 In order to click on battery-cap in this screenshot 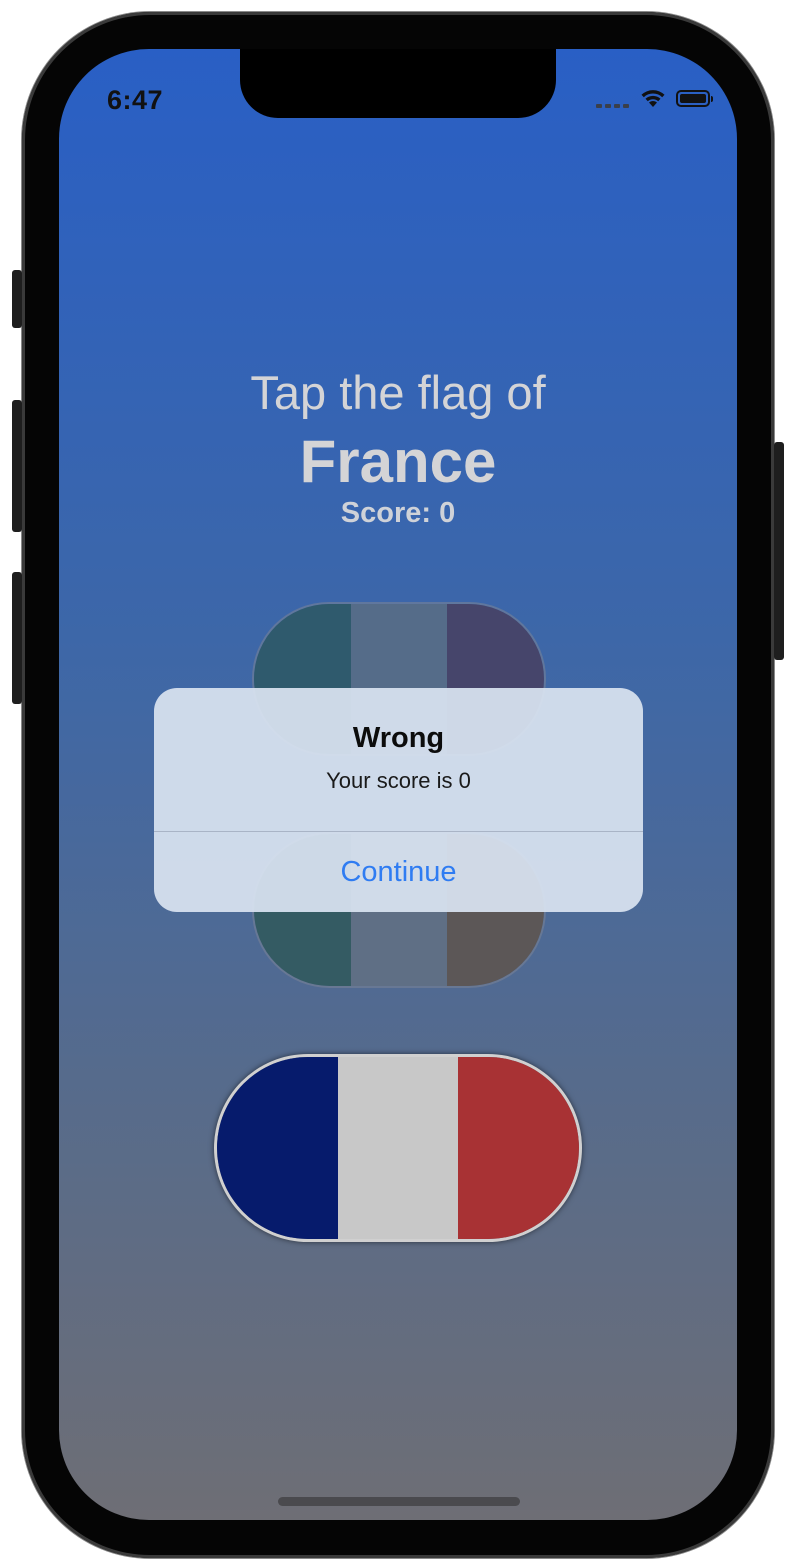, I will do `click(712, 99)`.